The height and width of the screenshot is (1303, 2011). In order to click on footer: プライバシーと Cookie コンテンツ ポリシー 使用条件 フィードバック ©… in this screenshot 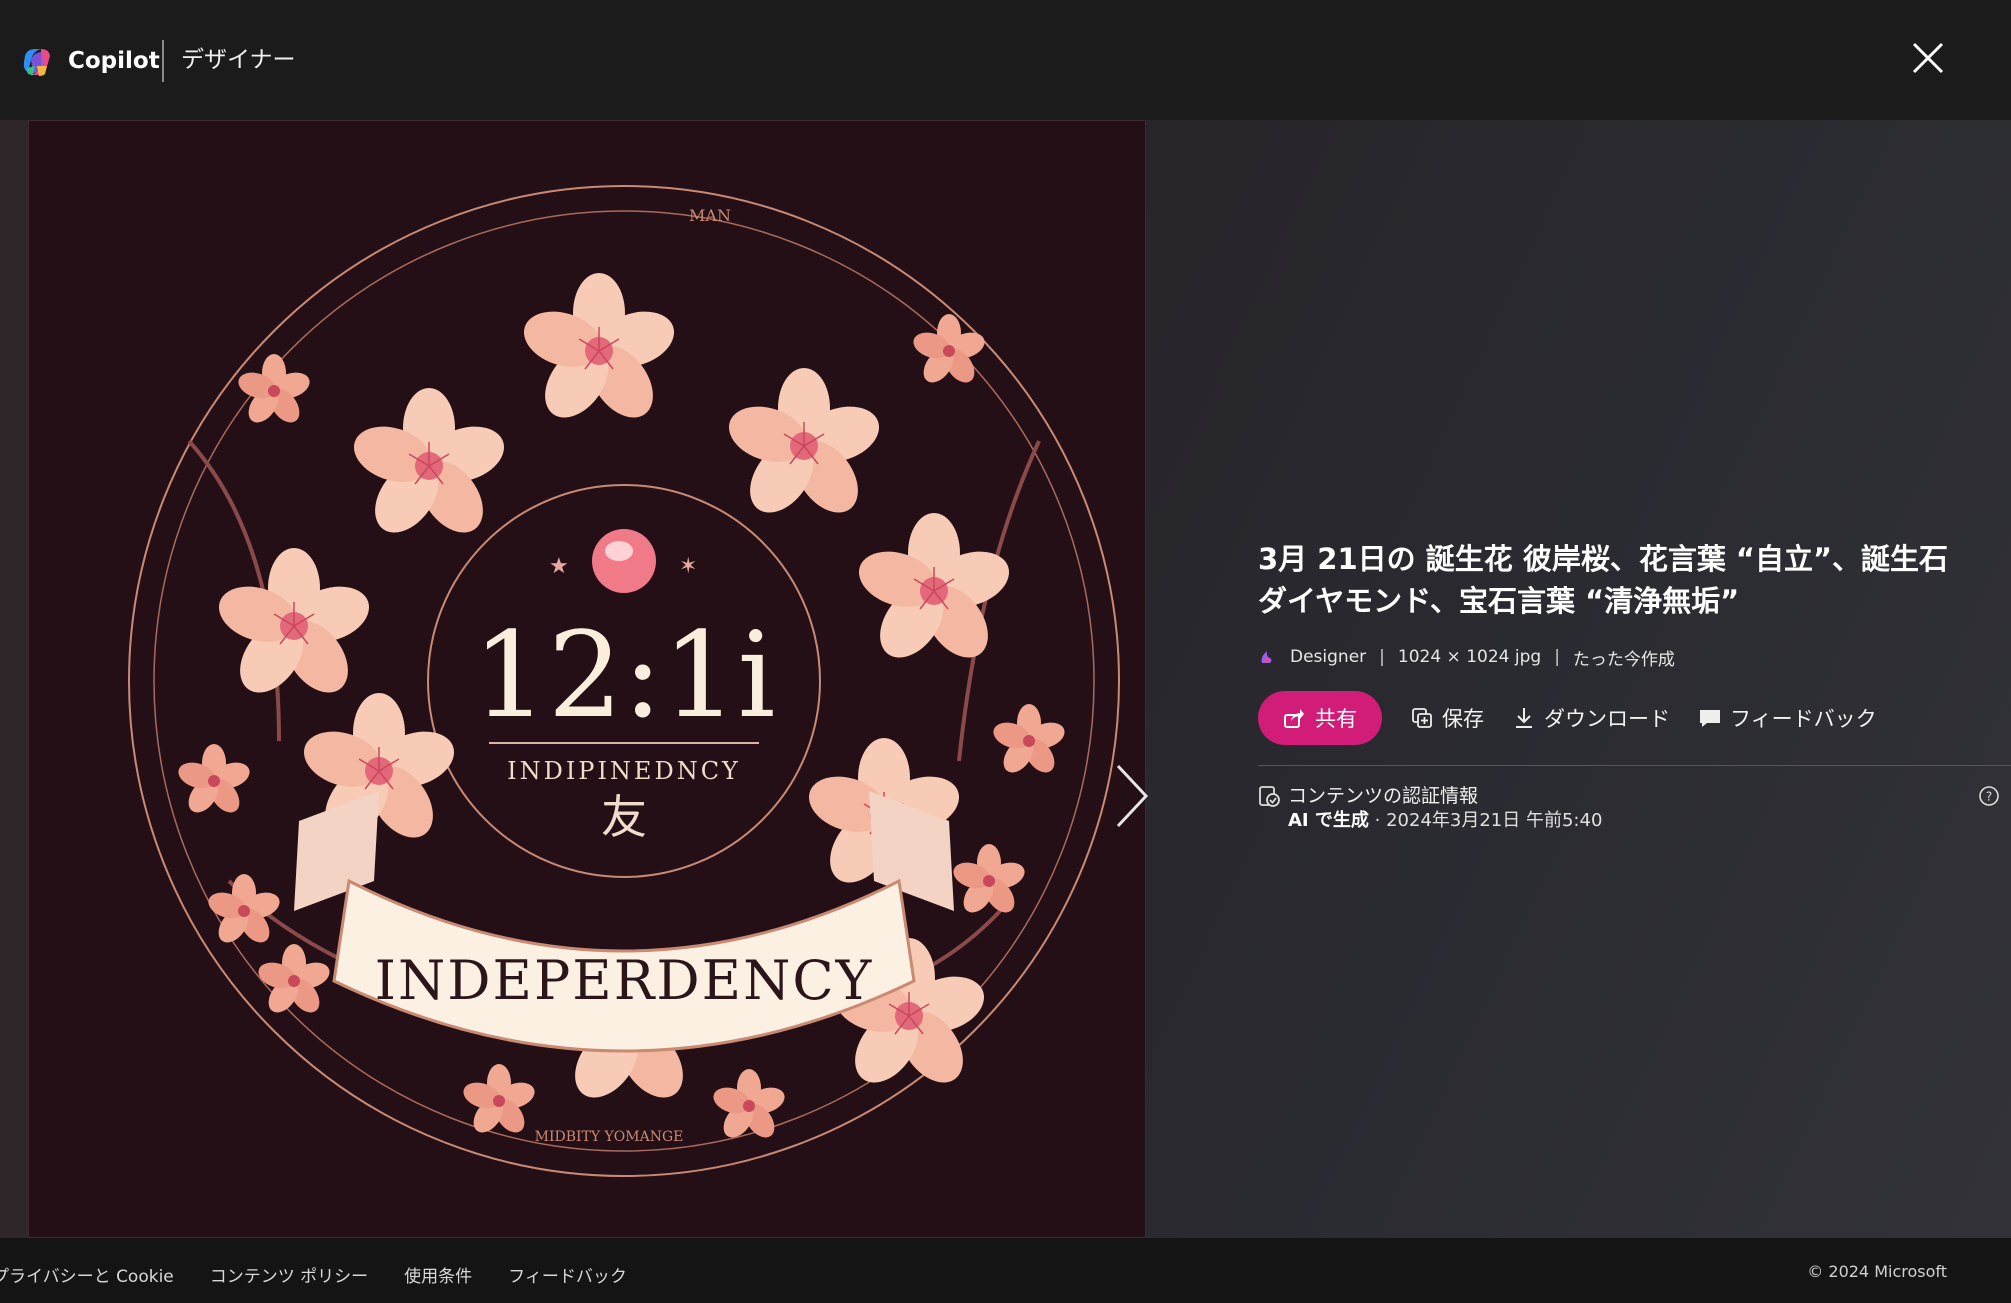, I will do `click(1005, 1270)`.